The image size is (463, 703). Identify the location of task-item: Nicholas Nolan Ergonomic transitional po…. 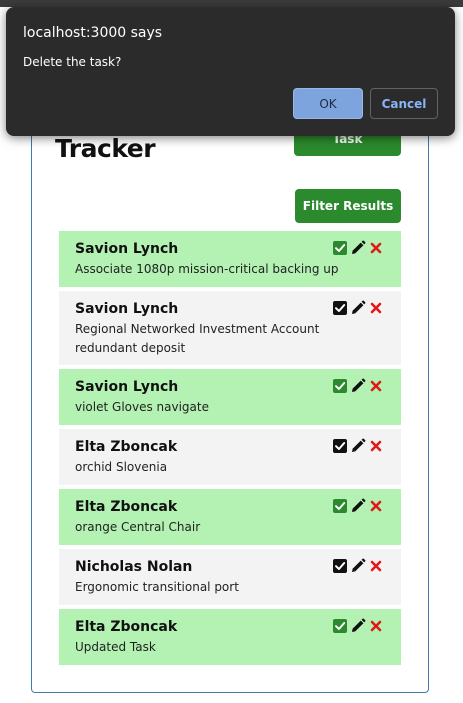
(230, 577).